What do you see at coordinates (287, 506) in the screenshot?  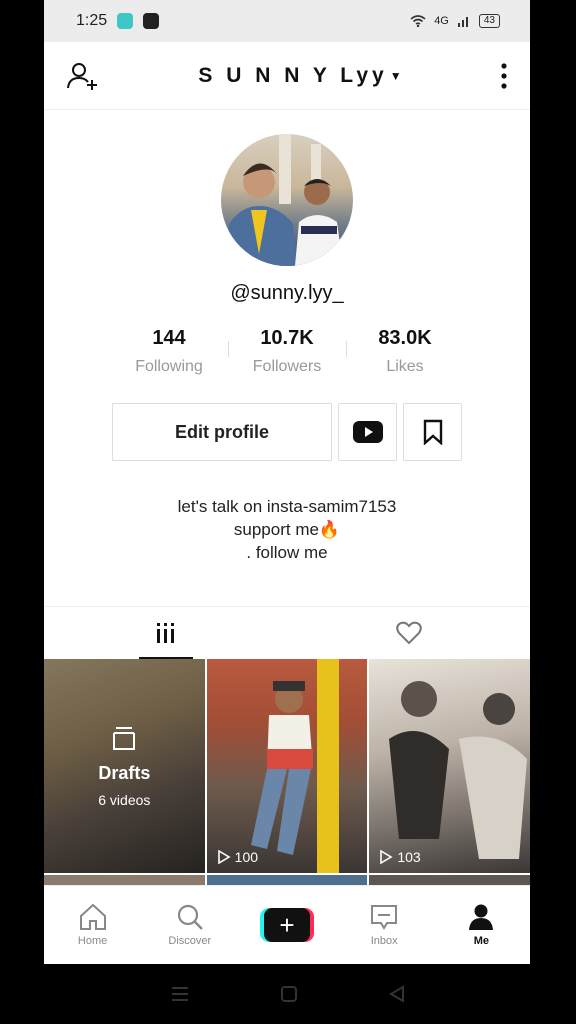 I see `bio-line: let's talk on insta-samim7153` at bounding box center [287, 506].